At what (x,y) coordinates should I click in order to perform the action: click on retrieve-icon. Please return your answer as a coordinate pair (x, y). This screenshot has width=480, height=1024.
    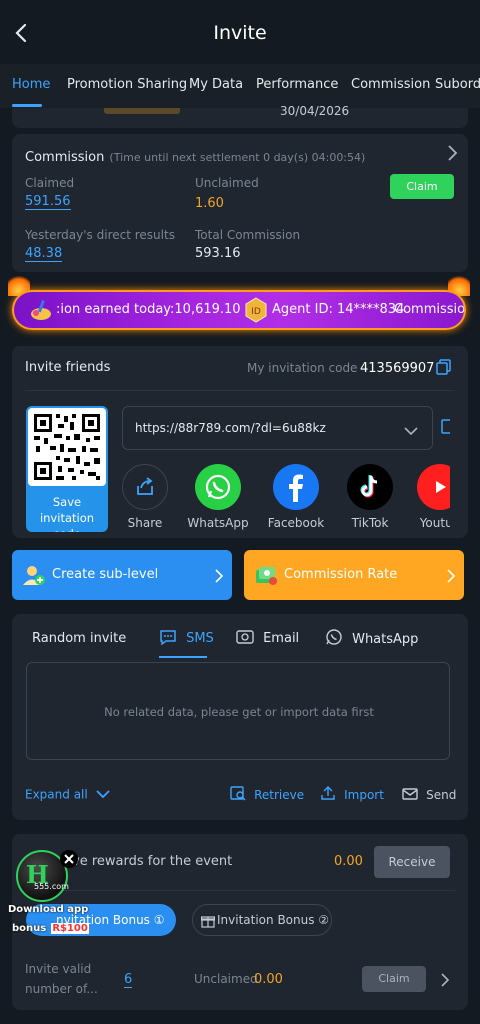
    Looking at the image, I should click on (238, 795).